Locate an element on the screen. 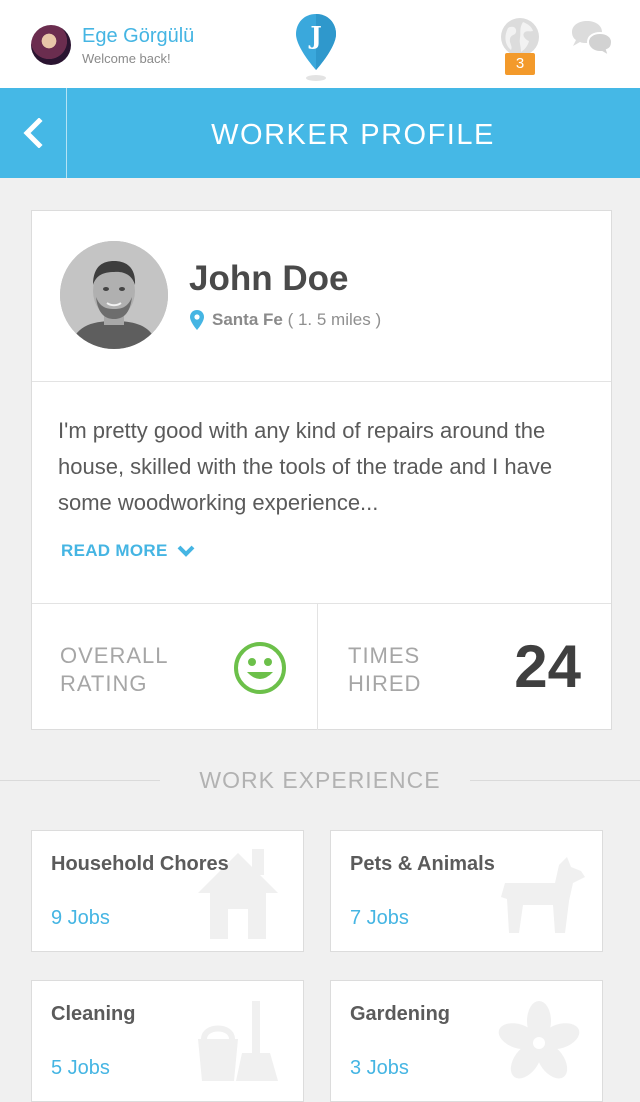 The width and height of the screenshot is (640, 1102). overall-rating-label: OVERALL RATING is located at coordinates (114, 669).